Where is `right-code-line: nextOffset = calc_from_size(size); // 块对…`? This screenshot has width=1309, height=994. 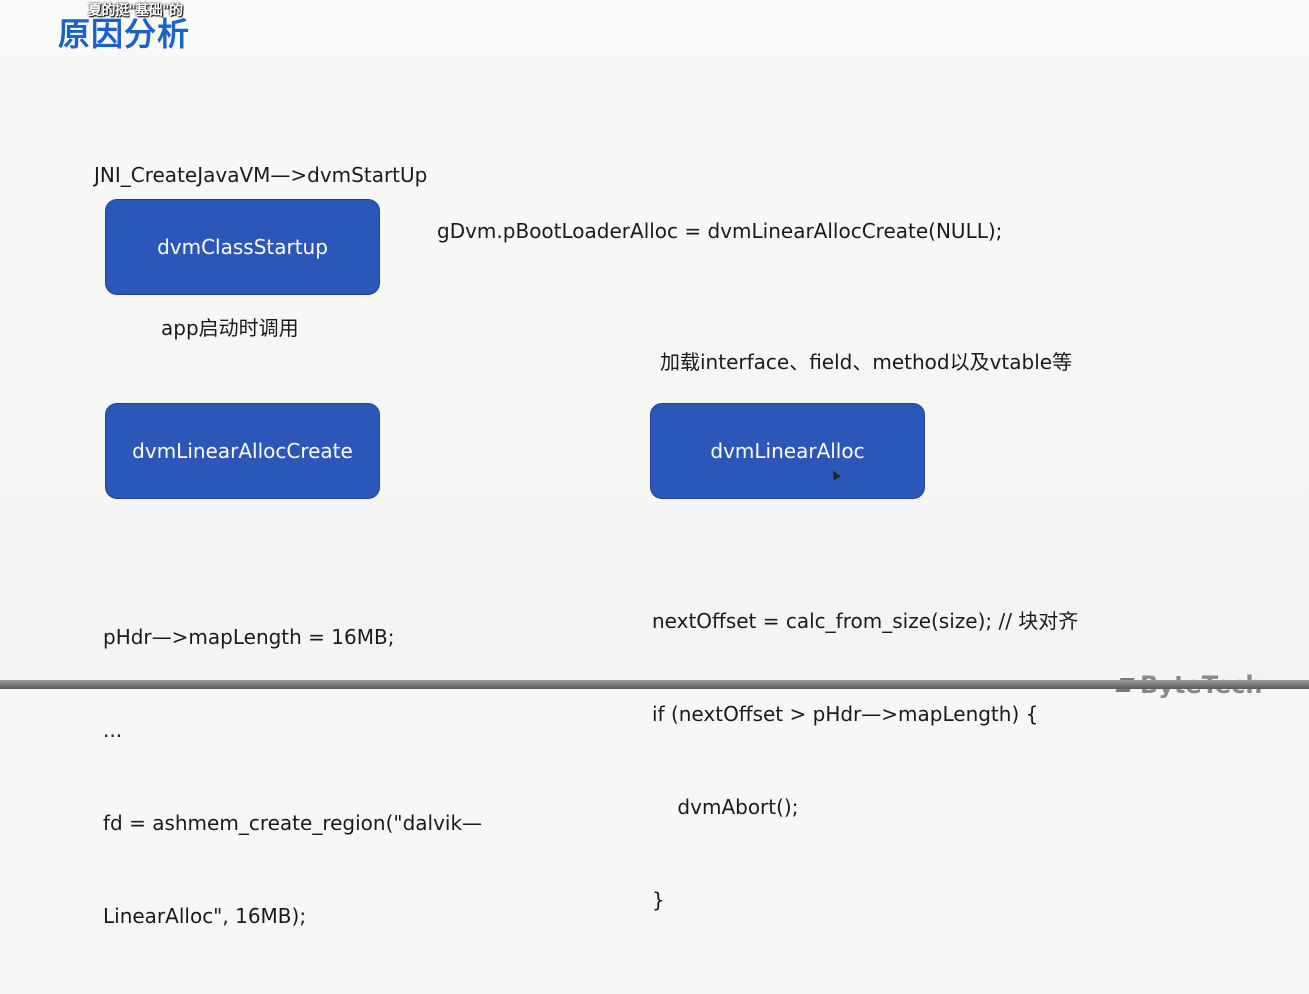
right-code-line: nextOffset = calc_from_size(size); // 块对… is located at coordinates (865, 621).